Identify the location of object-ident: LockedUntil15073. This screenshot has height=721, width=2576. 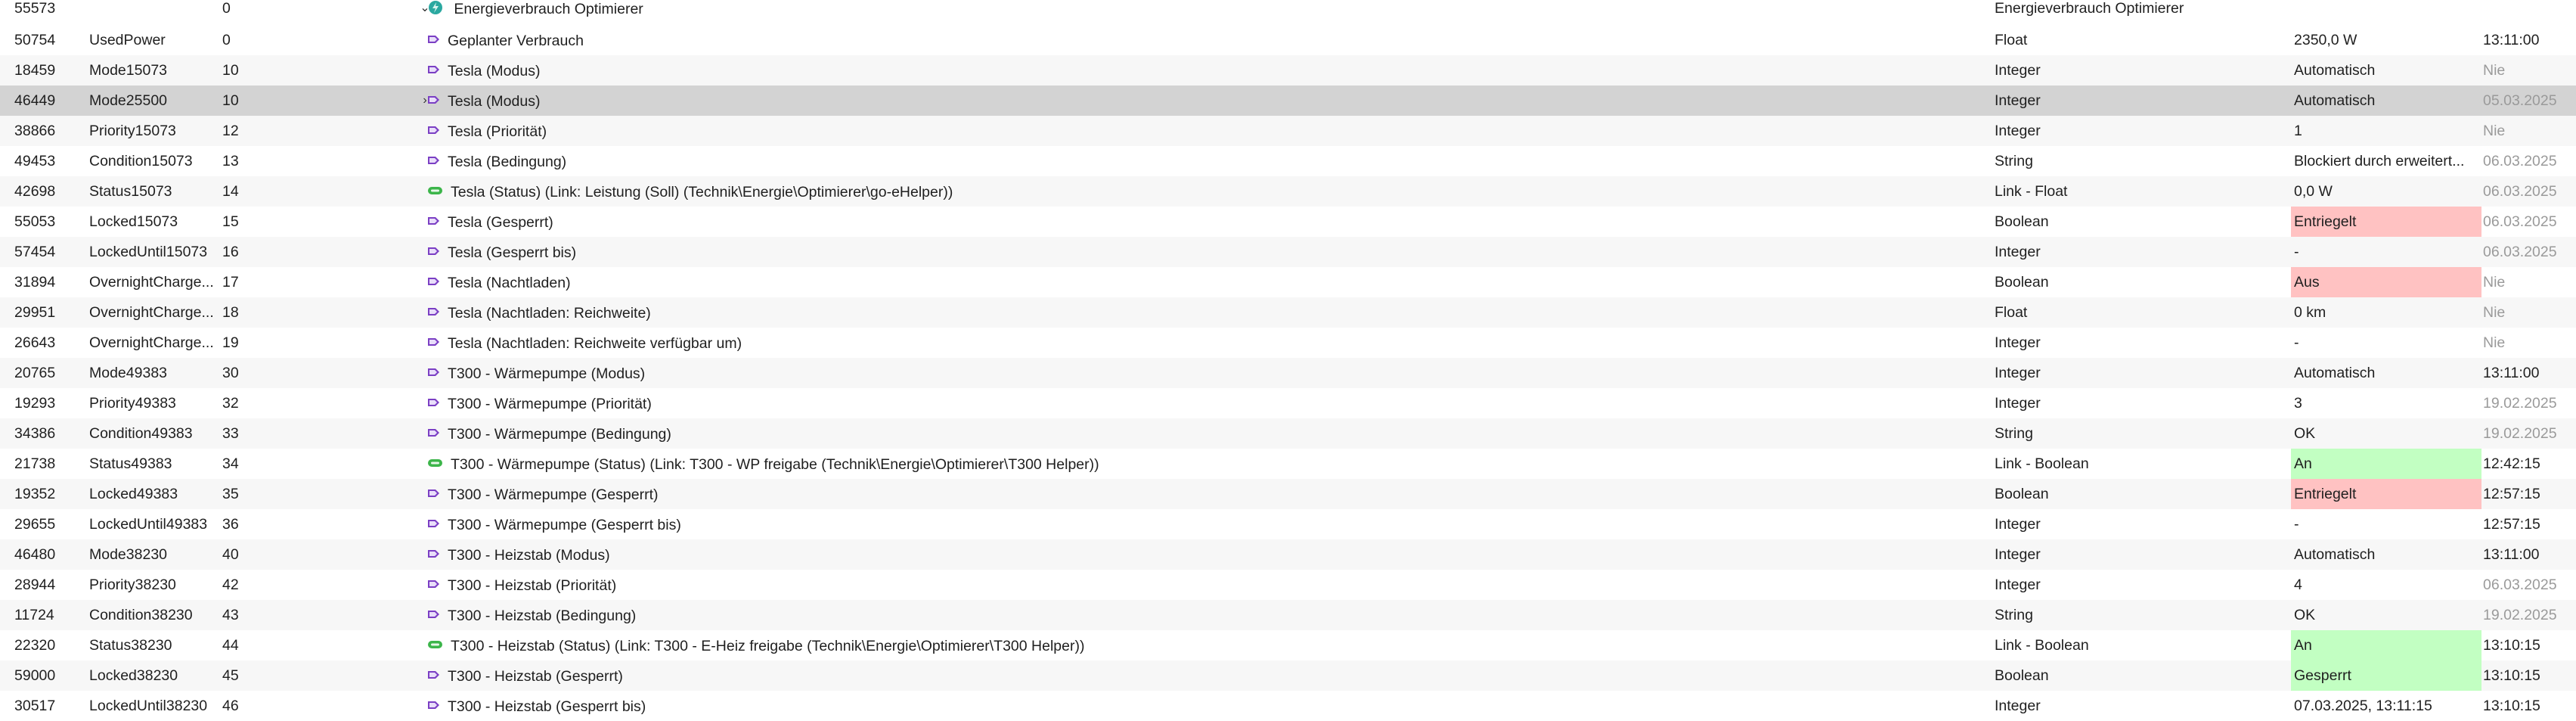
(149, 252).